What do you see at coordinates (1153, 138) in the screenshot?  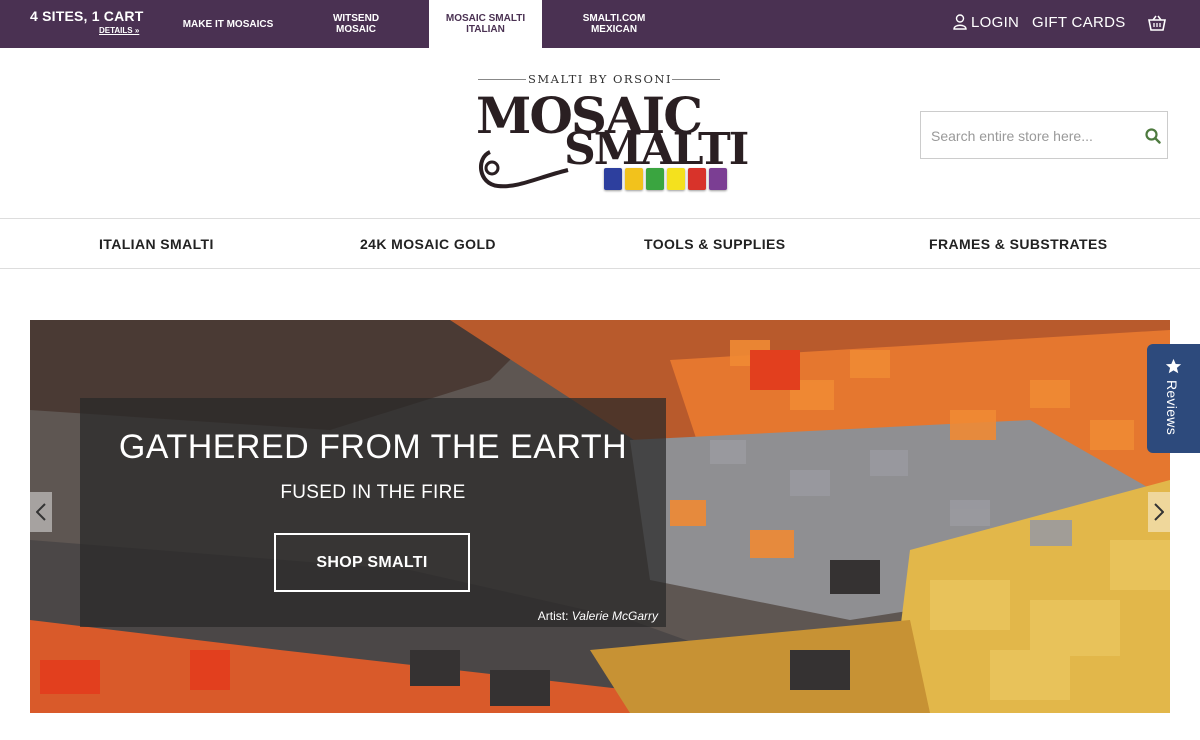 I see `search-icon` at bounding box center [1153, 138].